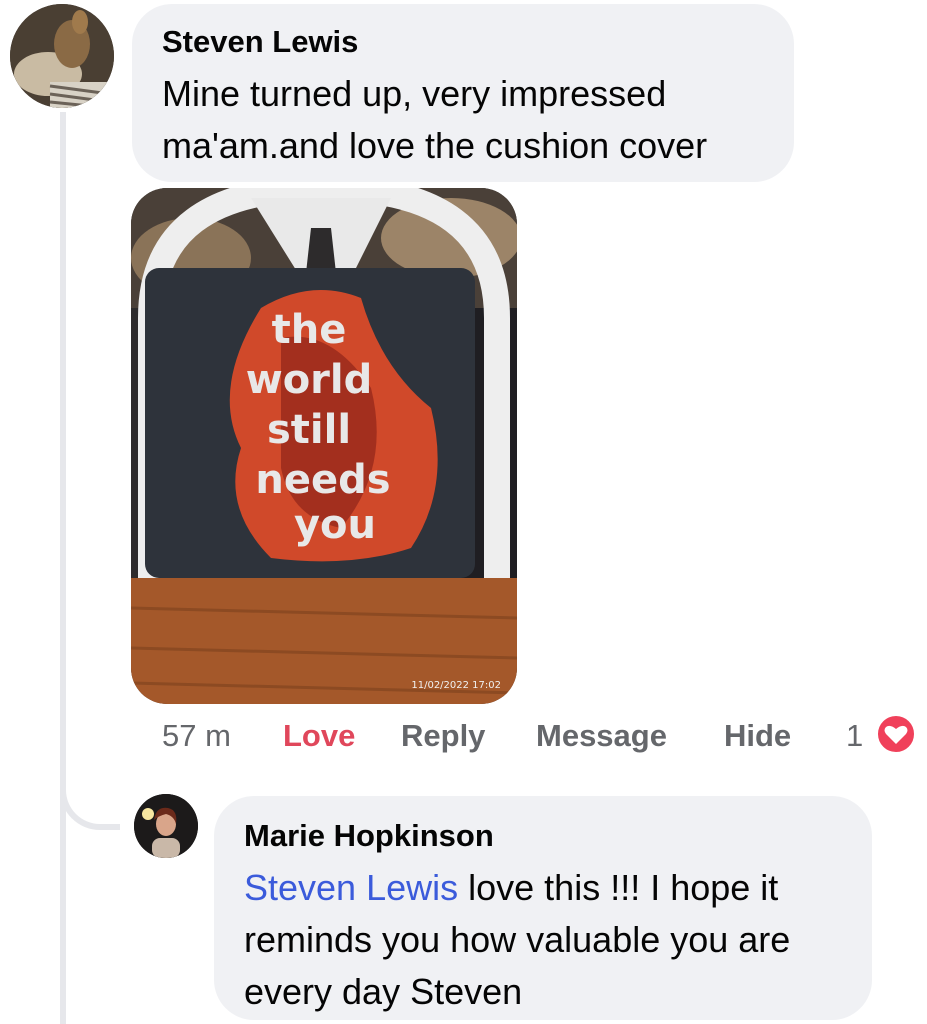  Describe the element at coordinates (854, 736) in the screenshot. I see `reaction-count: 1` at that location.